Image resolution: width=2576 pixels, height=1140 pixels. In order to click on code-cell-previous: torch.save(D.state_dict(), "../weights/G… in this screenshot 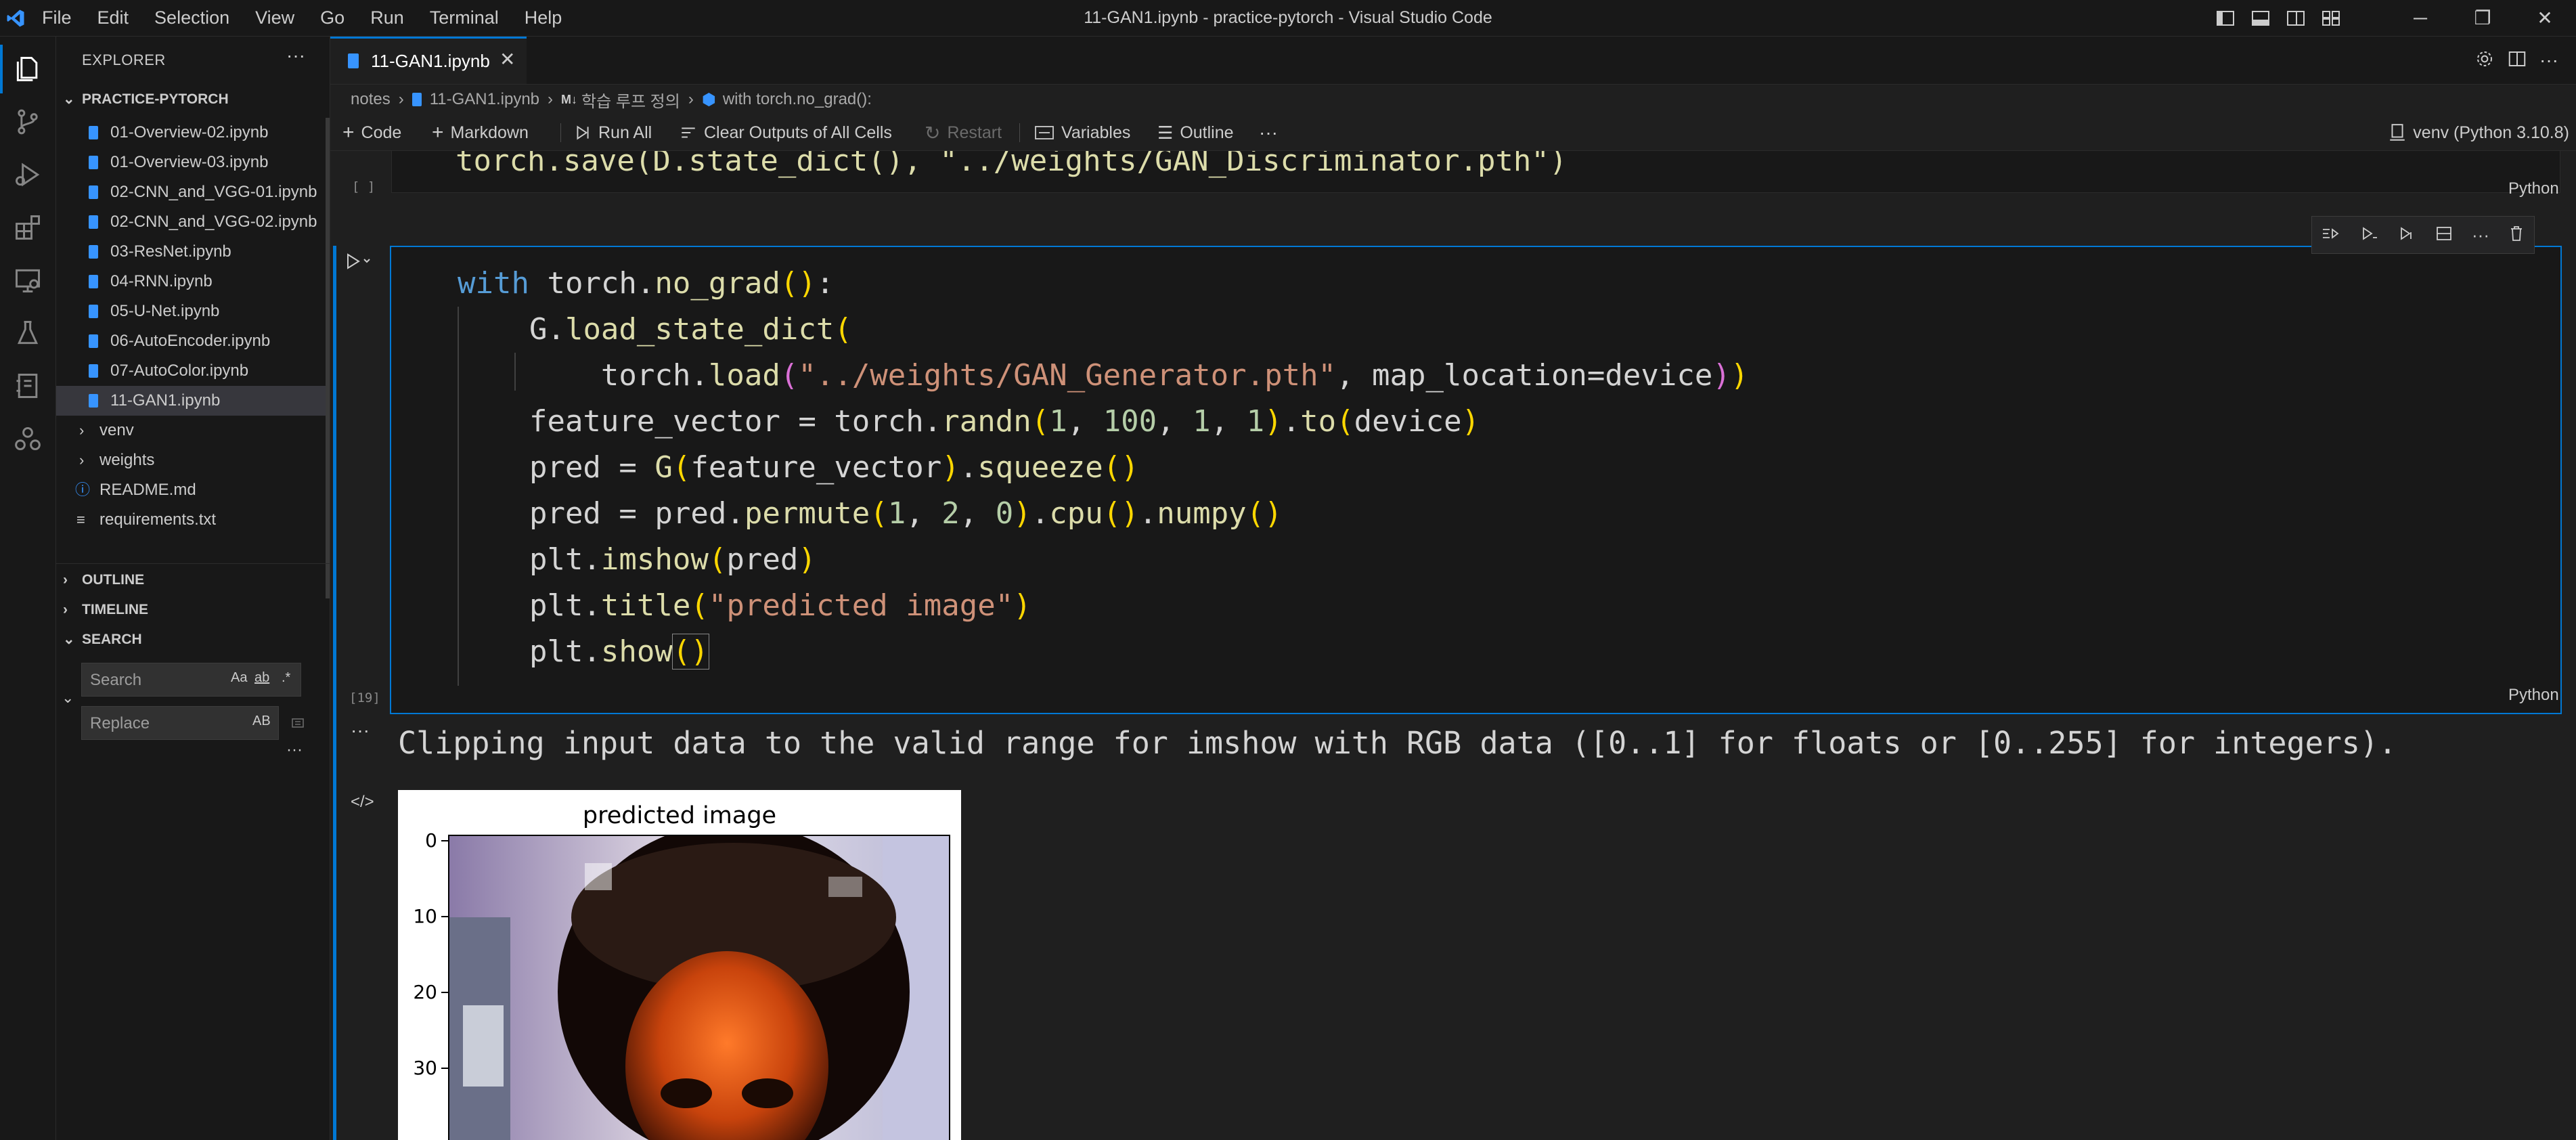, I will do `click(1475, 172)`.